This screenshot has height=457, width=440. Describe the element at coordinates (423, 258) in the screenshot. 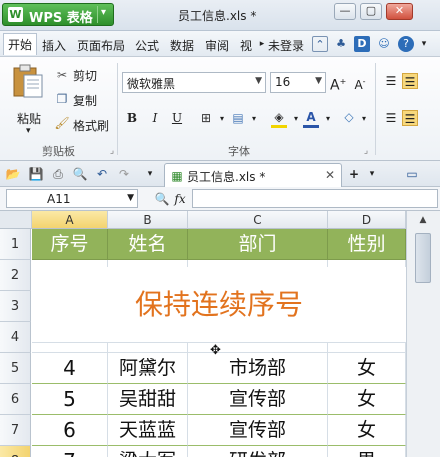

I see `scroll-thumb` at that location.